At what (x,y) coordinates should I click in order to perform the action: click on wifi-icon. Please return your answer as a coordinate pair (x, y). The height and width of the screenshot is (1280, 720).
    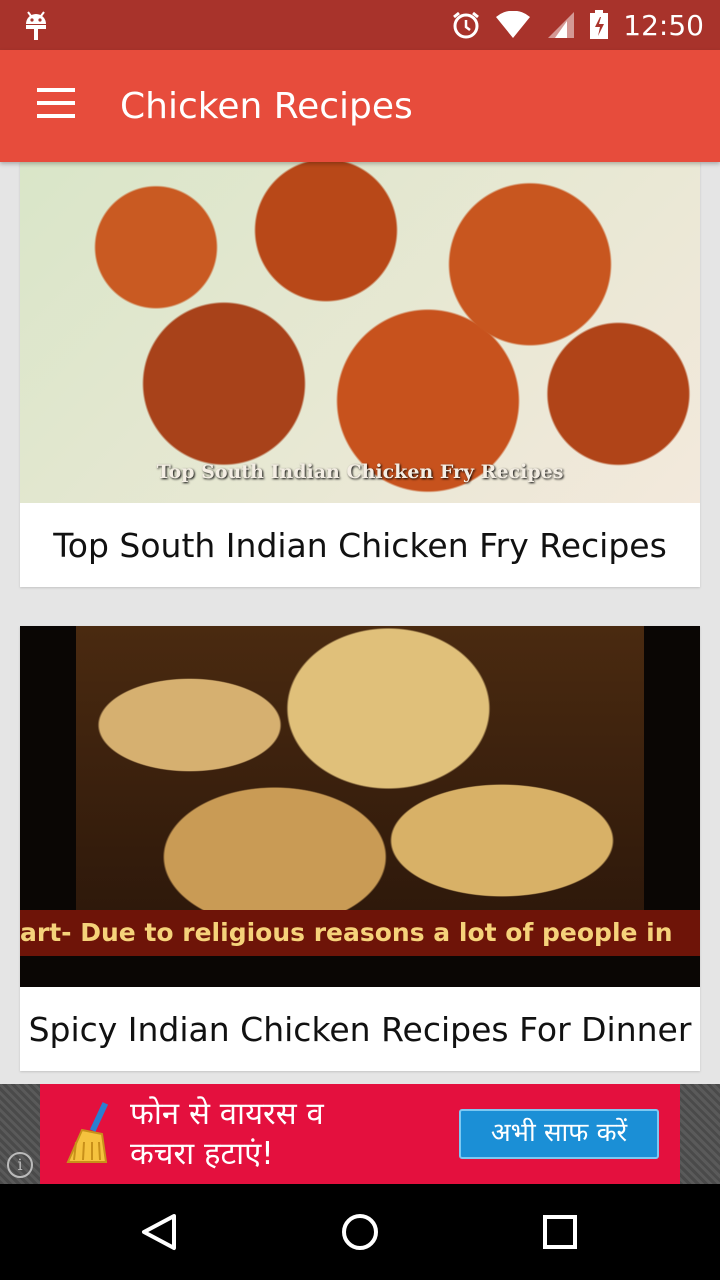
    Looking at the image, I should click on (513, 24).